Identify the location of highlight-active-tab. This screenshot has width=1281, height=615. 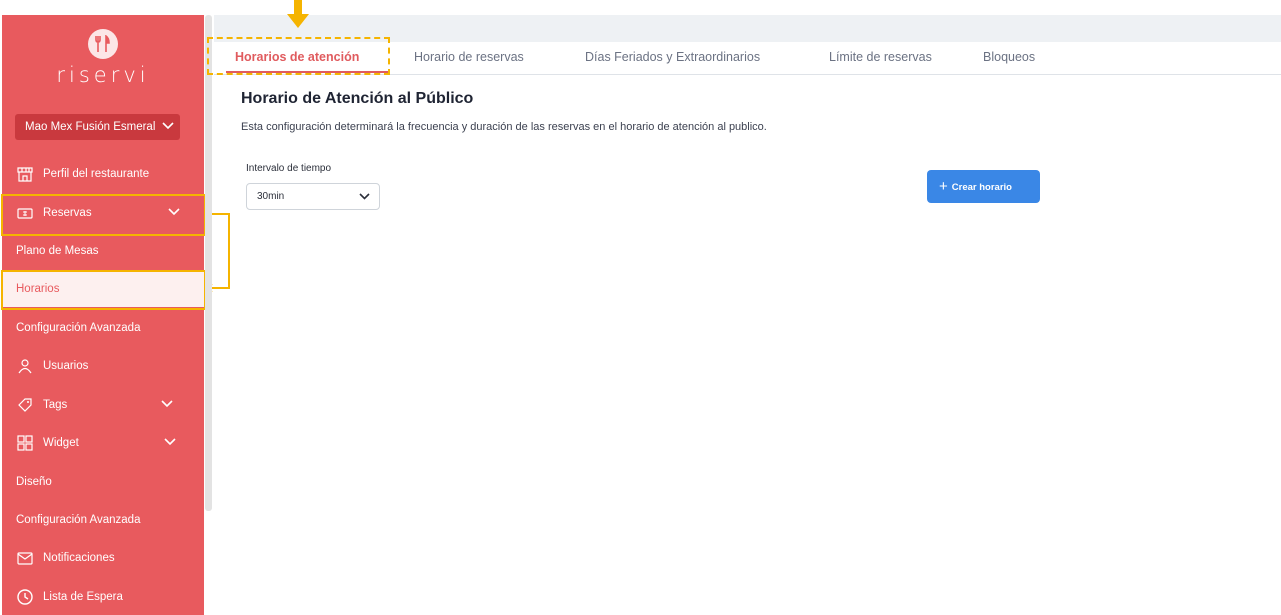
(298, 56).